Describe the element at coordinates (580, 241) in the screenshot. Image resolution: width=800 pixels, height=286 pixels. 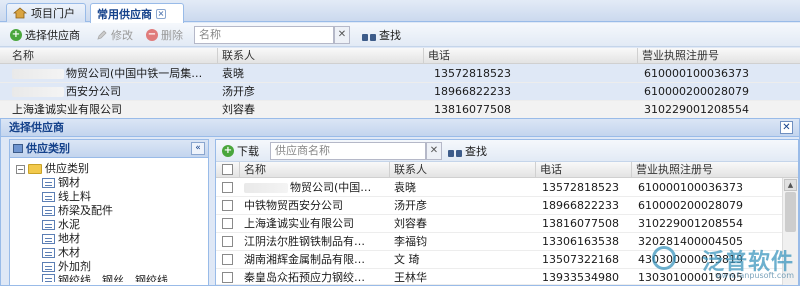
I see `cell-phone: 13306163538` at that location.